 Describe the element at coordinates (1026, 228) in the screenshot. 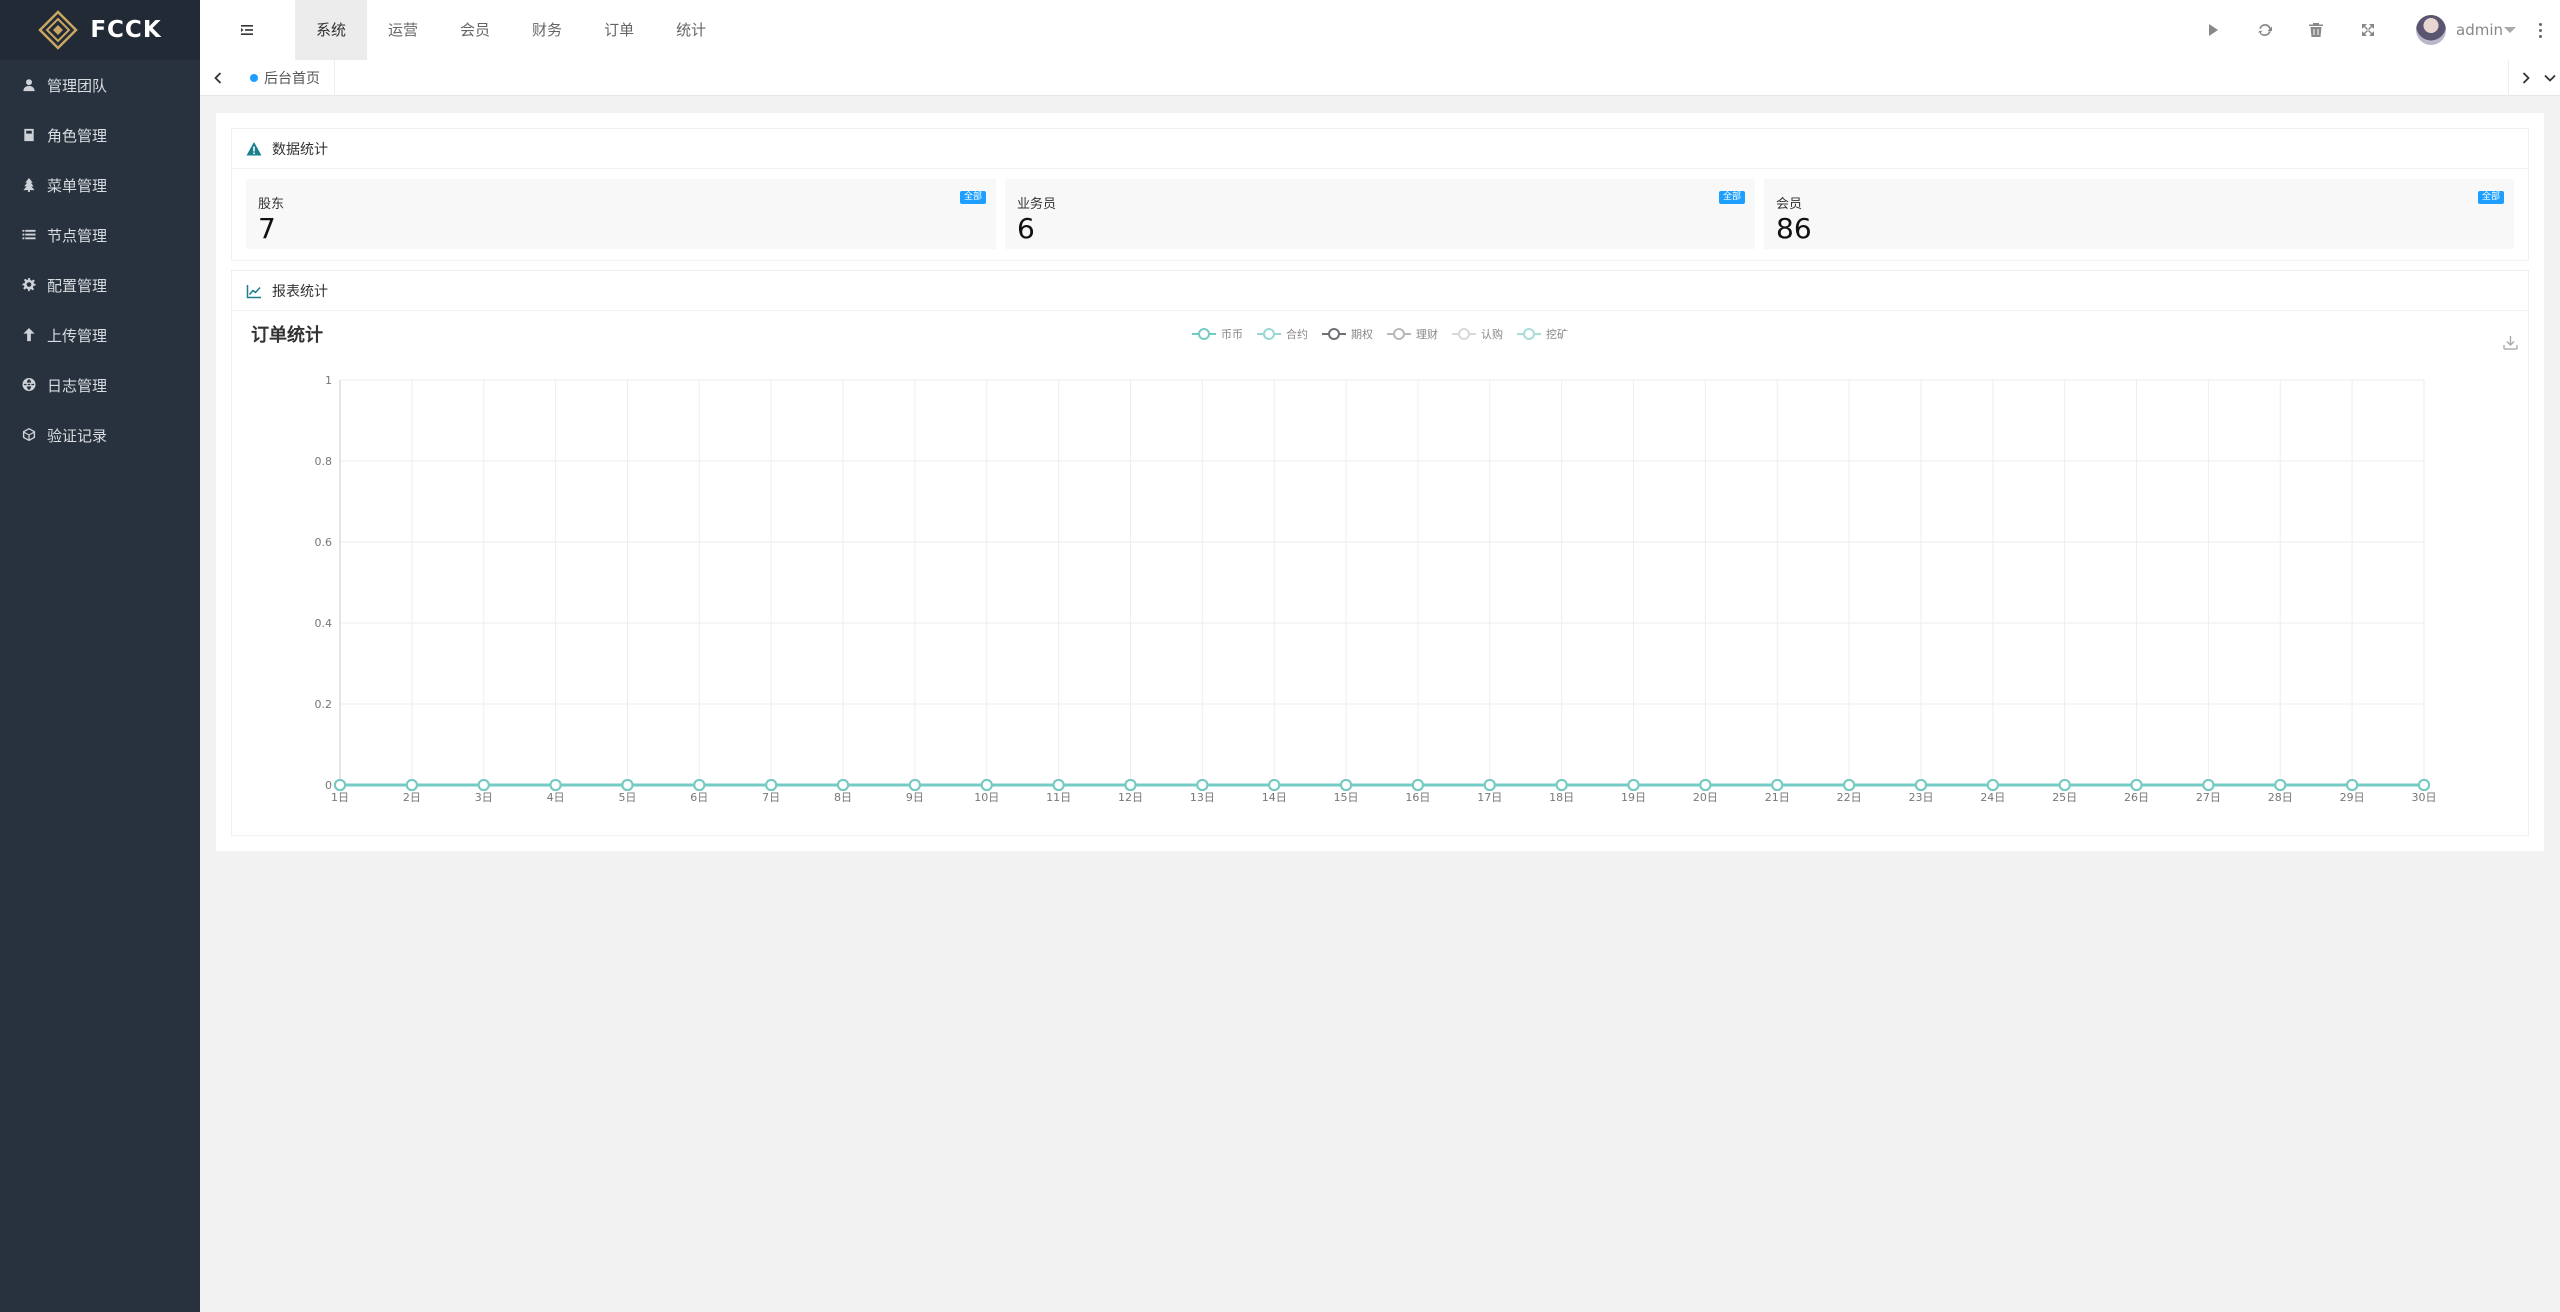

I see `stat-value: 6` at that location.